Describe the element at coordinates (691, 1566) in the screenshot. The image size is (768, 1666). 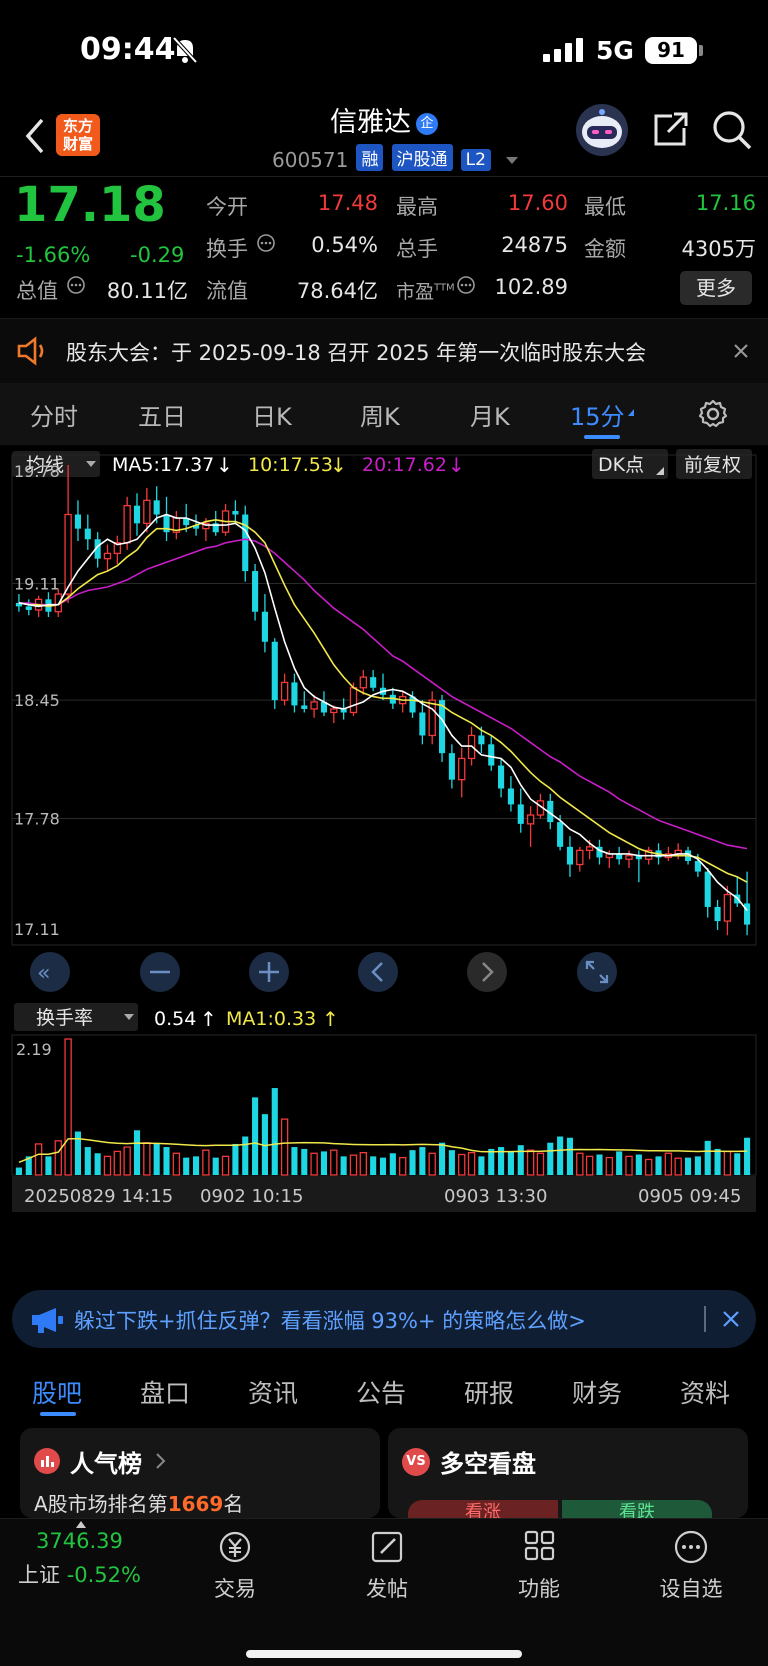
I see `nav-add-watchlist: 设自选` at that location.